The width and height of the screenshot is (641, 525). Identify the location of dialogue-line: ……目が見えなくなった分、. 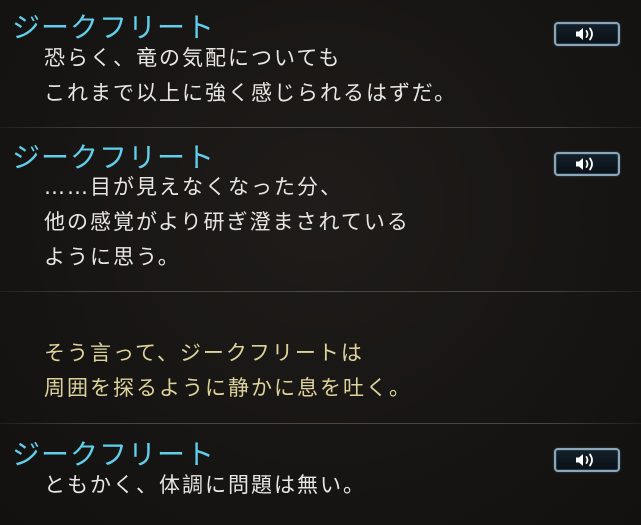
(193, 187).